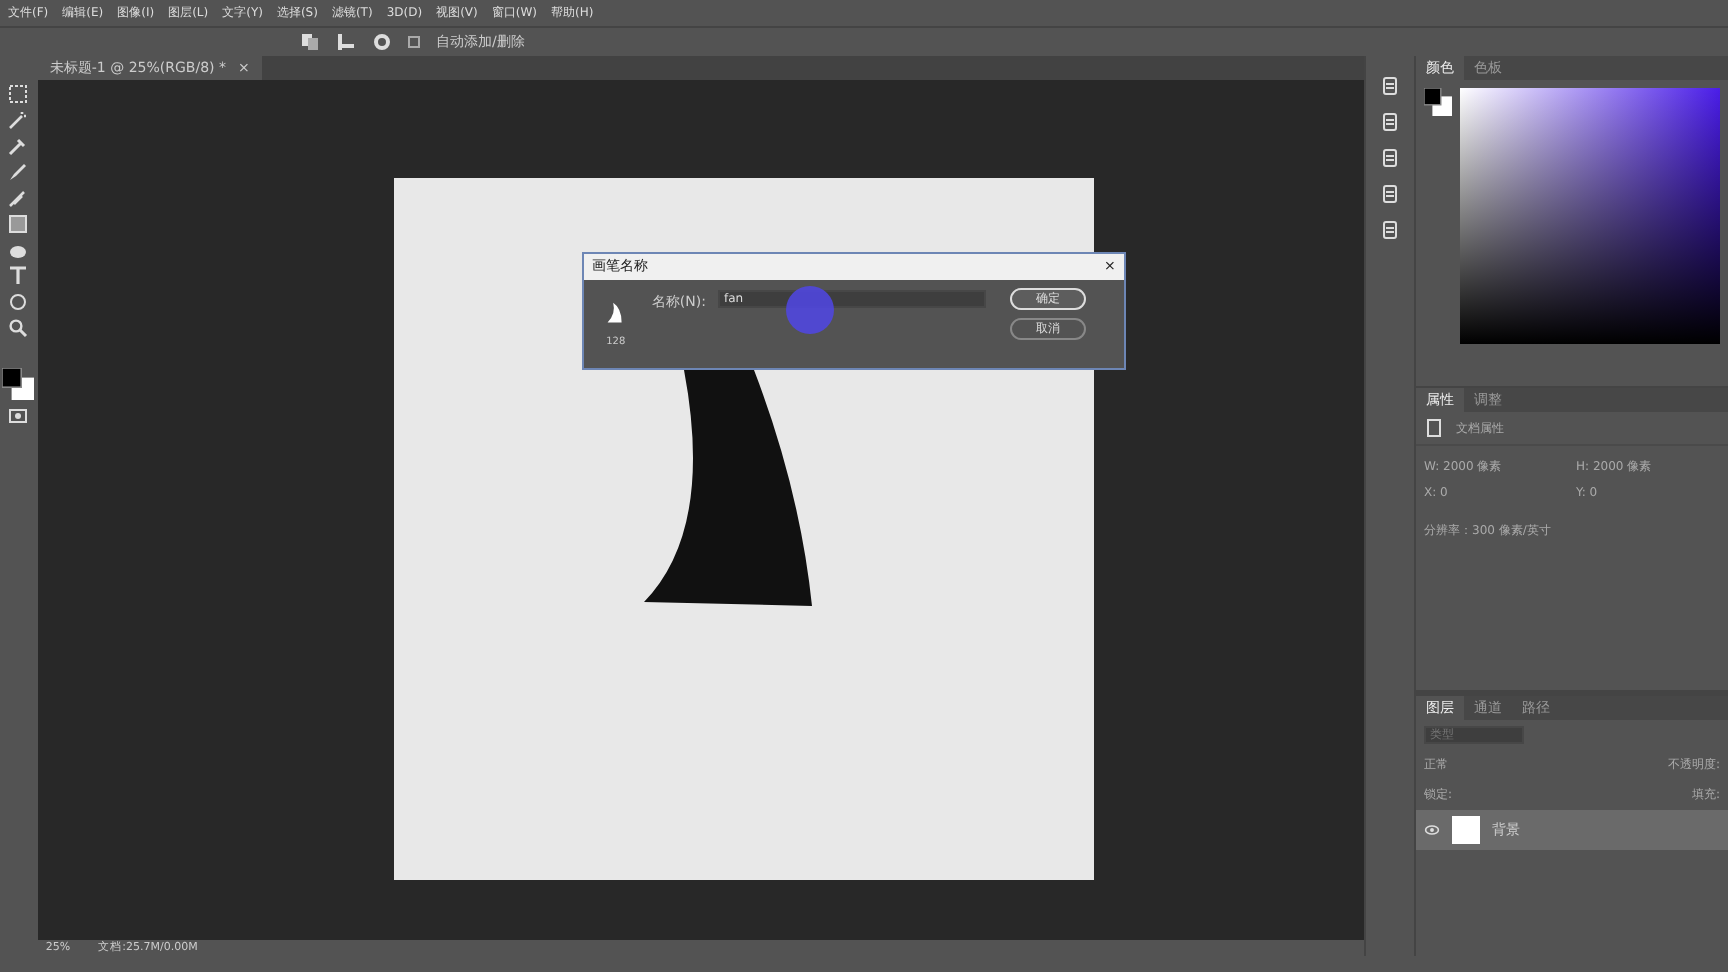  Describe the element at coordinates (809, 310) in the screenshot. I see `click-indicator` at that location.